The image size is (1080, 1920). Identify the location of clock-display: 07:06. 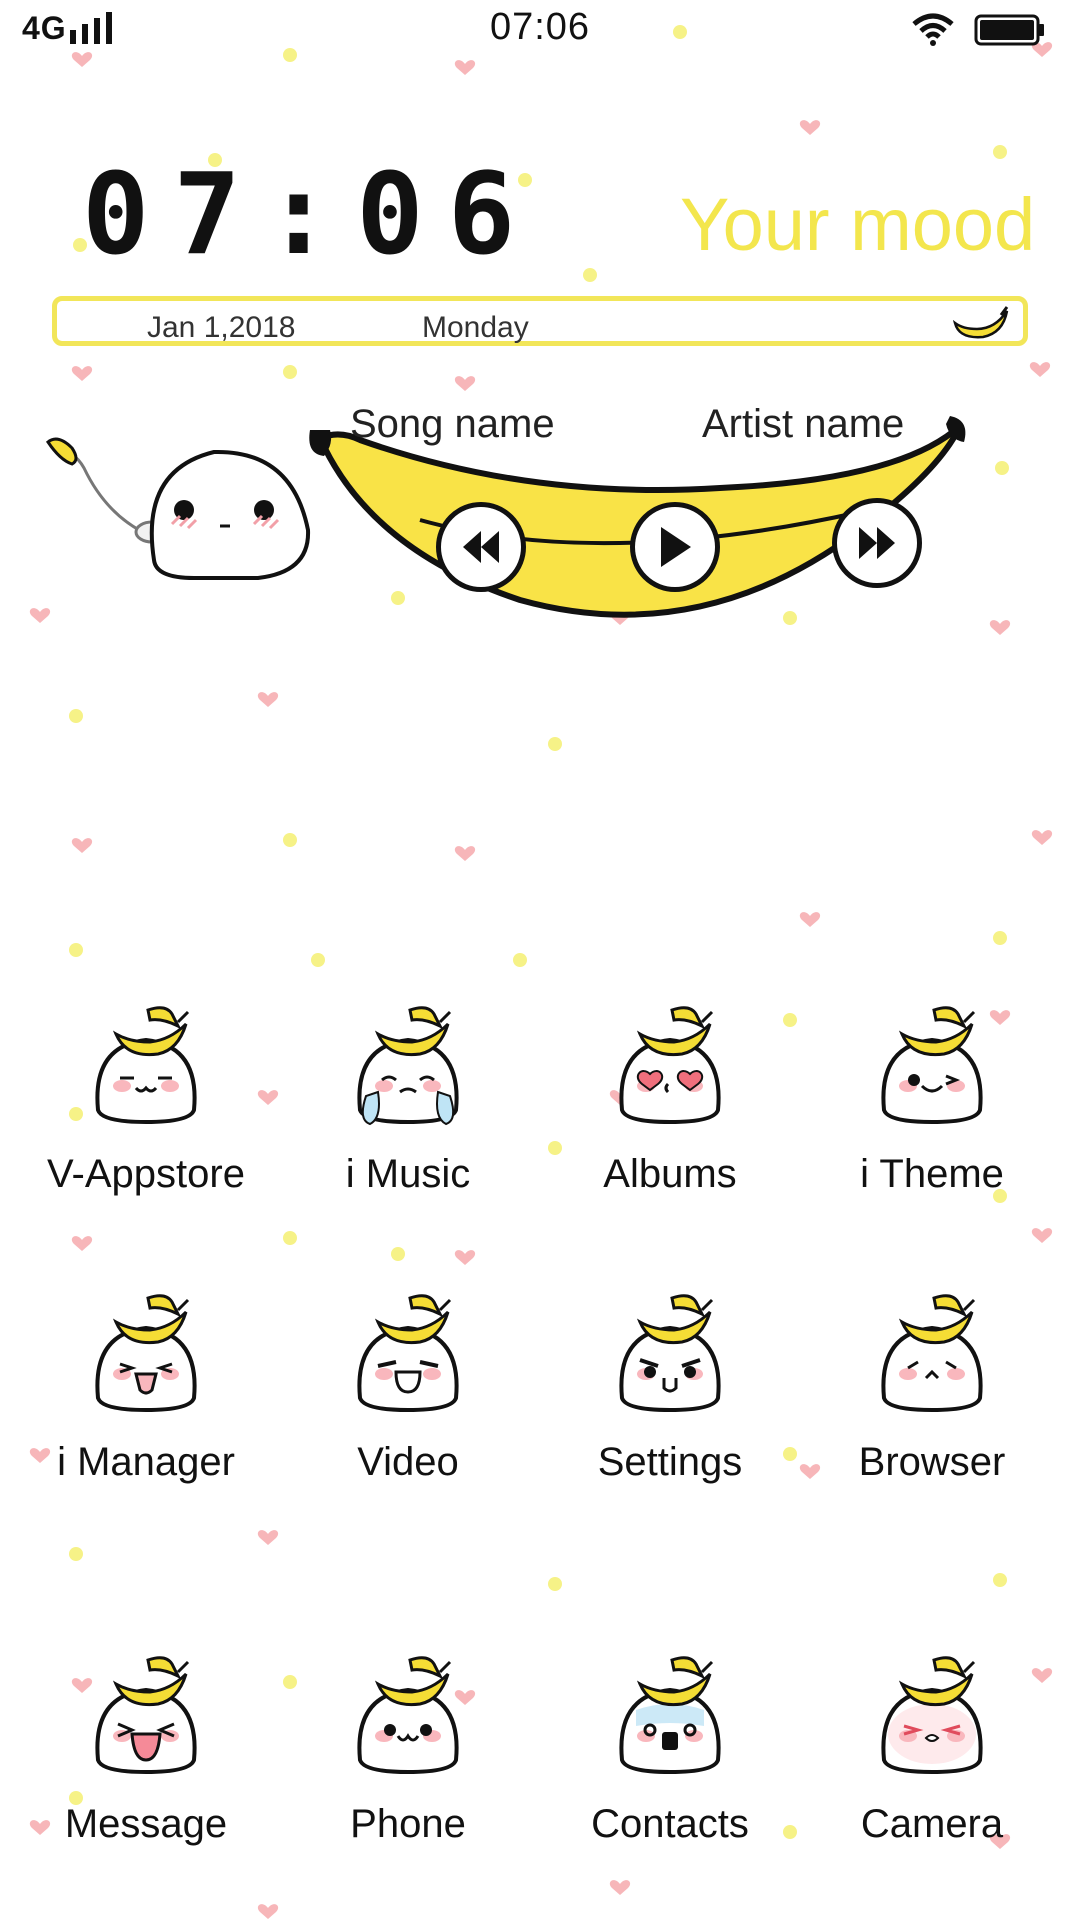
(310, 215).